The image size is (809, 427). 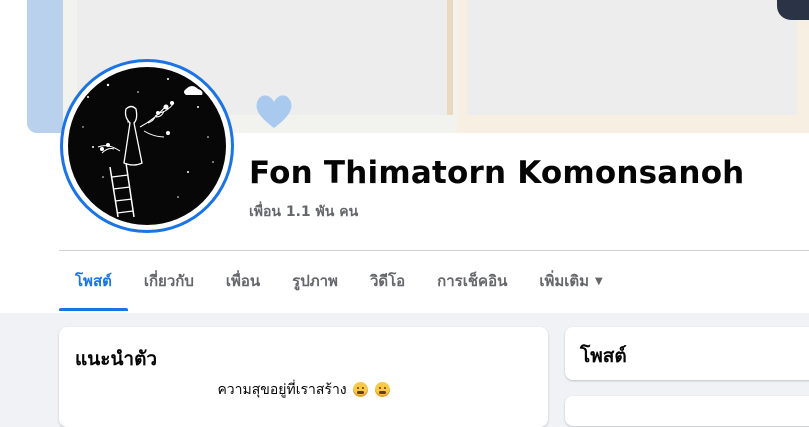 I want to click on tab-label: วิดีโอ, so click(x=387, y=281).